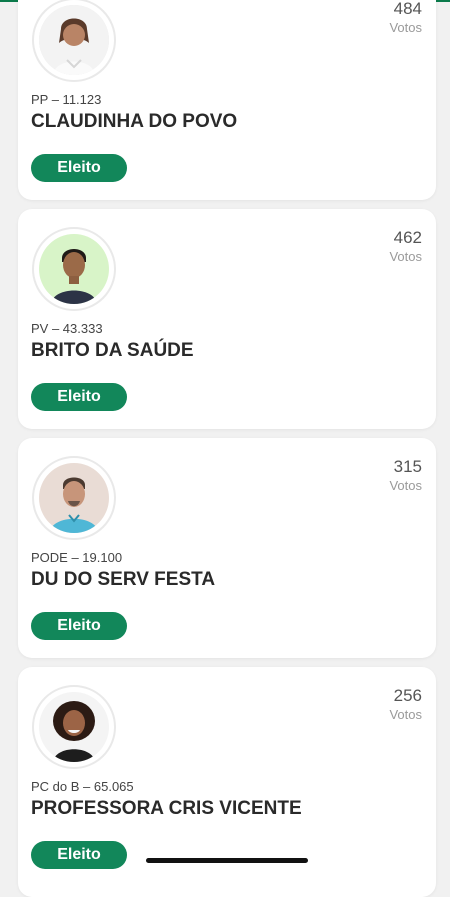 Image resolution: width=450 pixels, height=897 pixels. I want to click on votes-count: 462, so click(407, 237).